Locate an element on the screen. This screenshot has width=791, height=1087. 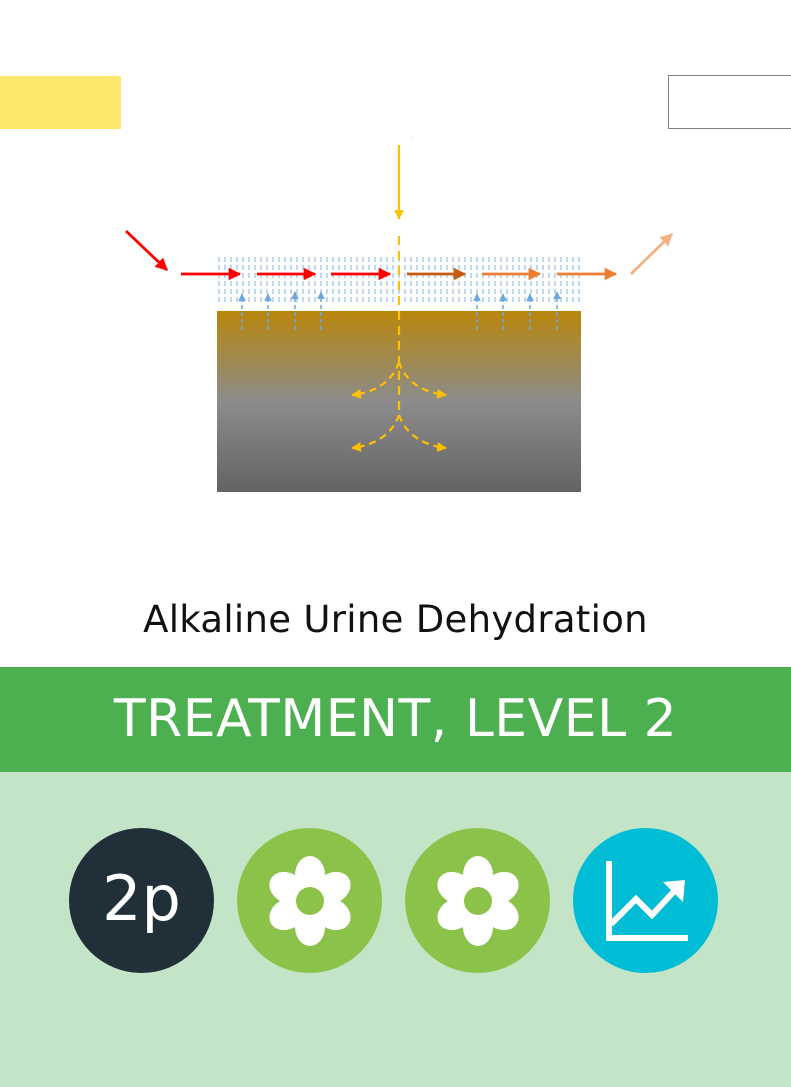
air-outflow-arrow is located at coordinates (651, 254).